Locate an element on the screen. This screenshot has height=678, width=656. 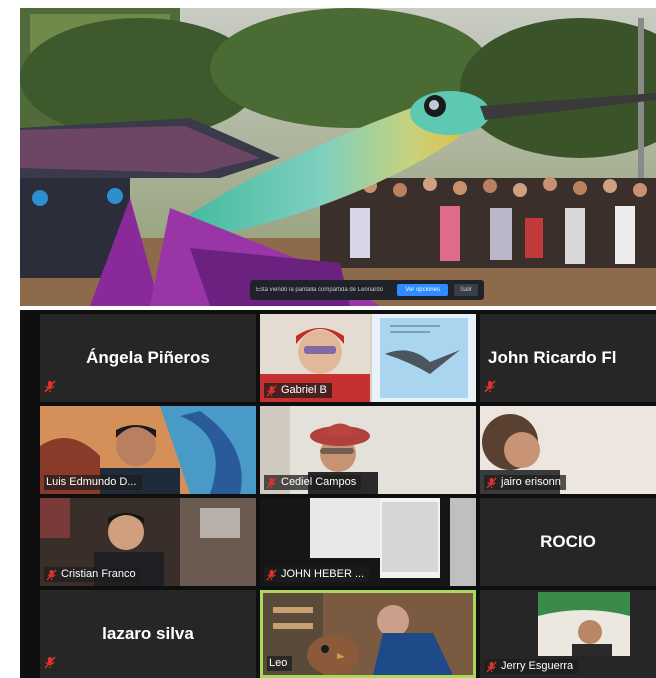
participant-tile: Cristian Franco is located at coordinates (148, 542).